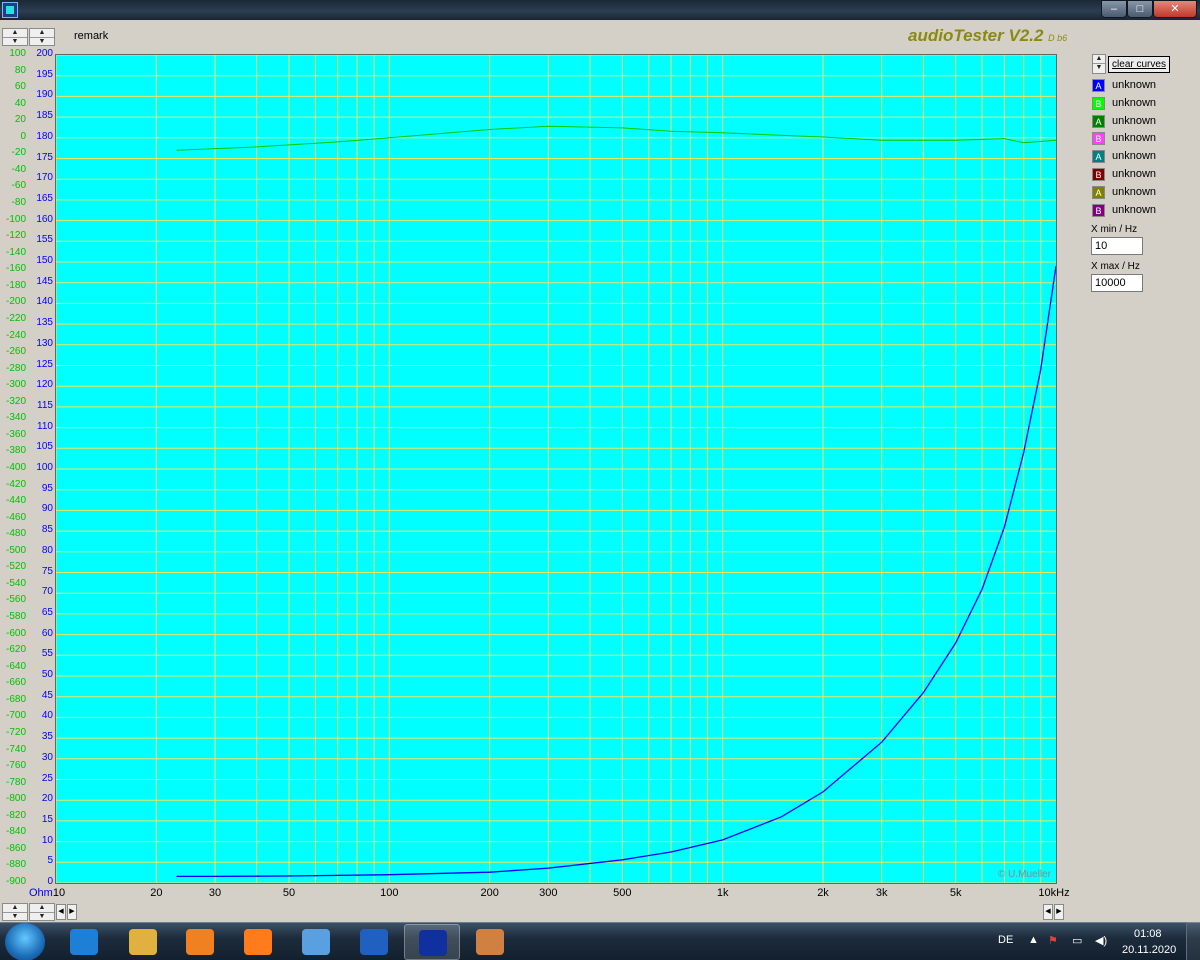 The height and width of the screenshot is (960, 1200). What do you see at coordinates (1140, 9) in the screenshot?
I see `maximize-button: □` at bounding box center [1140, 9].